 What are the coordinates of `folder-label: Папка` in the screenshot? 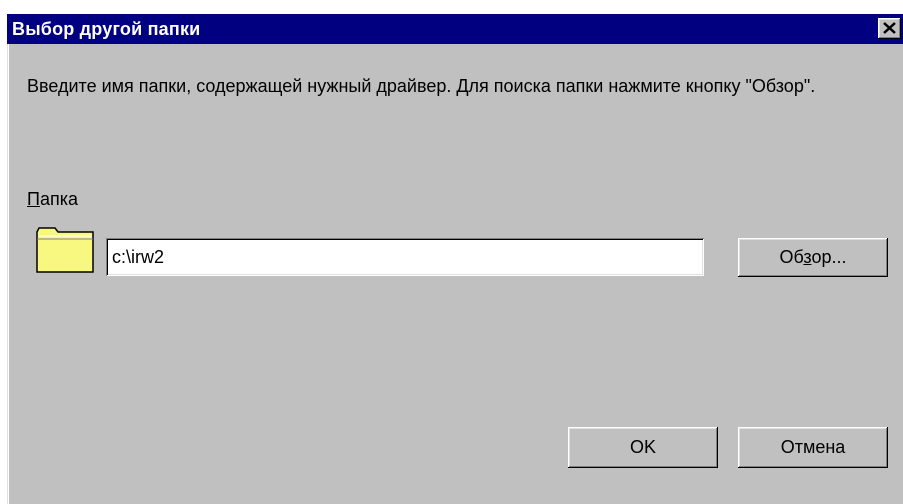 It's located at (52, 199).